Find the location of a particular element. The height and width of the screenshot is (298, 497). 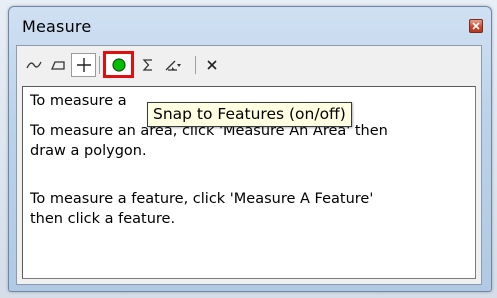

measure-area-button is located at coordinates (58, 65).